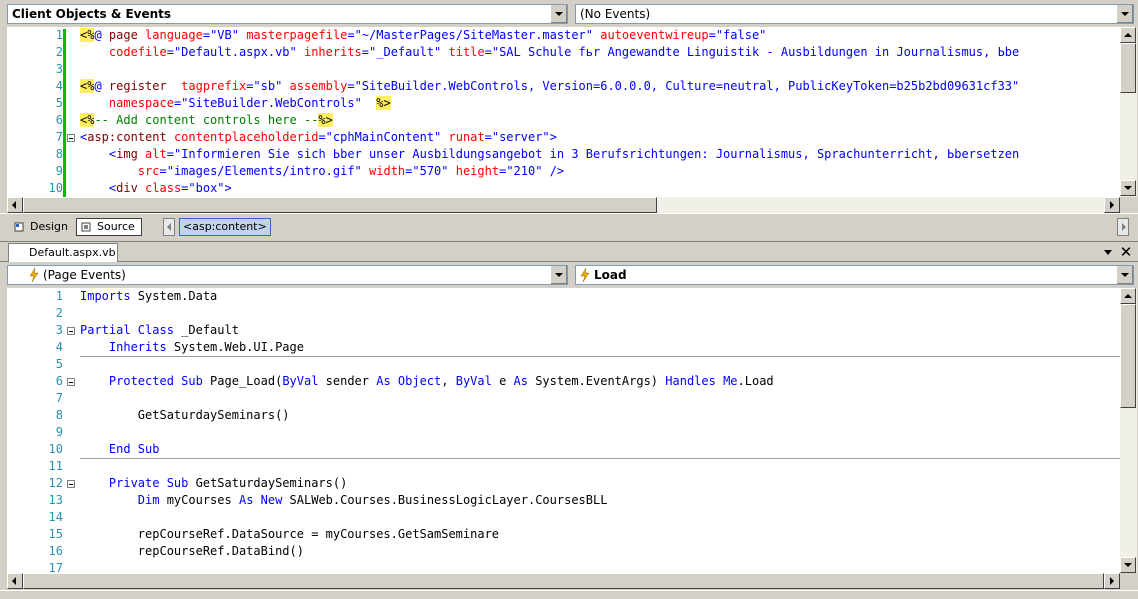 The height and width of the screenshot is (599, 1138). Describe the element at coordinates (185, 415) in the screenshot. I see `code-line: GetSaturdaySeminars()` at that location.